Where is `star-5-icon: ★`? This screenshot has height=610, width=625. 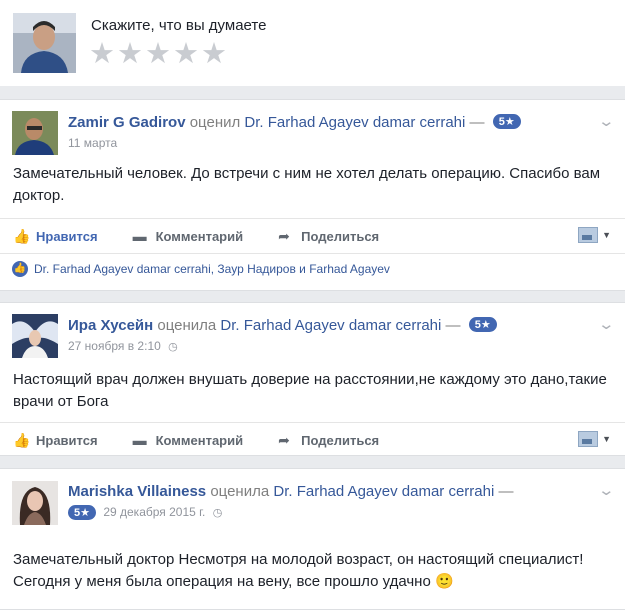
star-5-icon: ★ is located at coordinates (214, 54).